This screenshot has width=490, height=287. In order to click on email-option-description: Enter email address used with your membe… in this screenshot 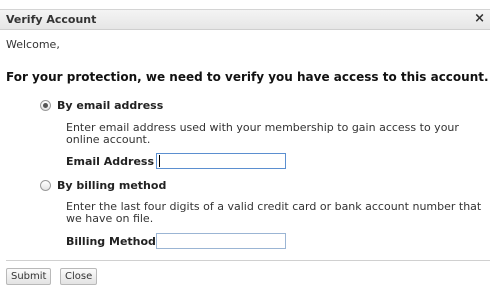, I will do `click(262, 133)`.